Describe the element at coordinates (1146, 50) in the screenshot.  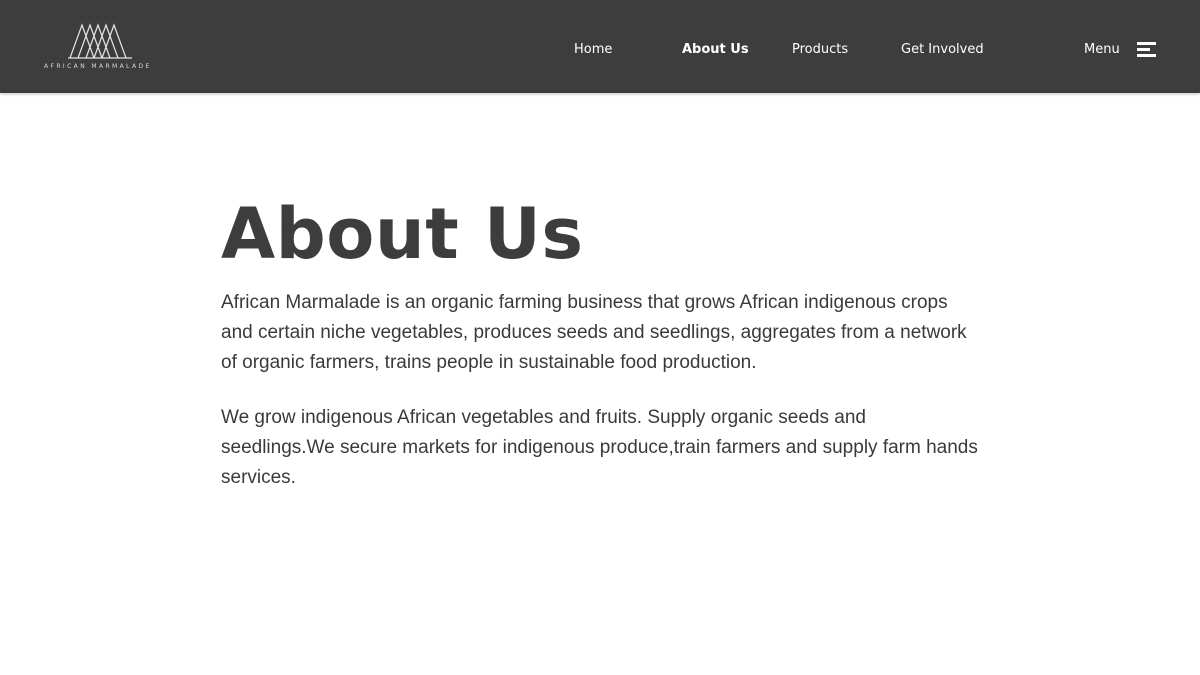
I see `hamburger-icon` at that location.